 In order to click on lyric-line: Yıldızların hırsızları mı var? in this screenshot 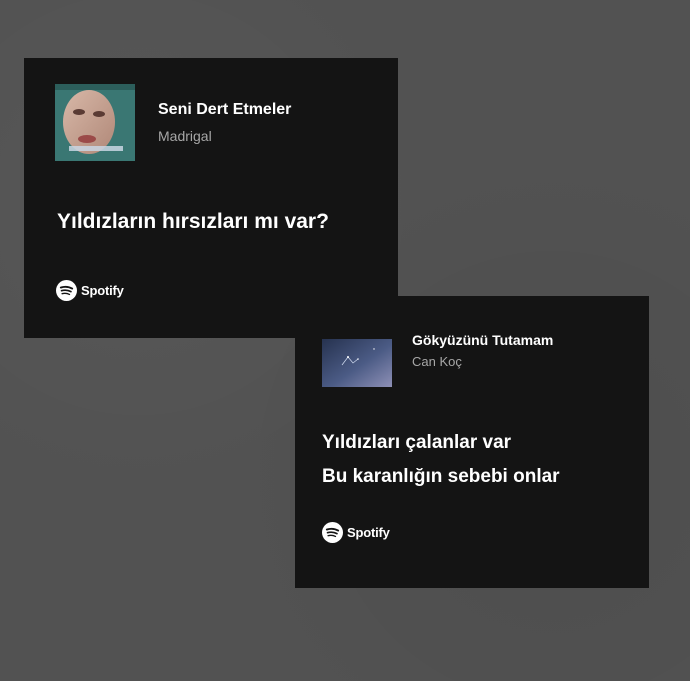, I will do `click(193, 221)`.